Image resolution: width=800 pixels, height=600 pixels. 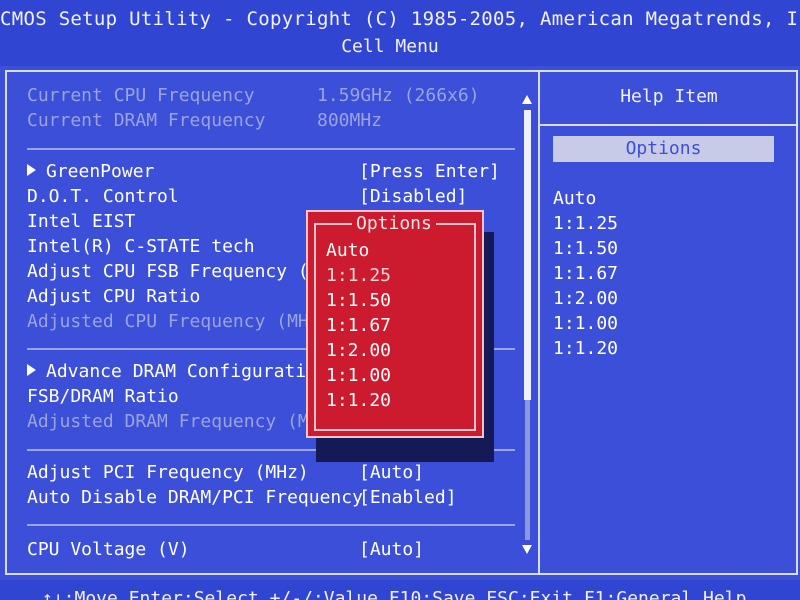 I want to click on popup-option: 1:1.00, so click(x=358, y=375).